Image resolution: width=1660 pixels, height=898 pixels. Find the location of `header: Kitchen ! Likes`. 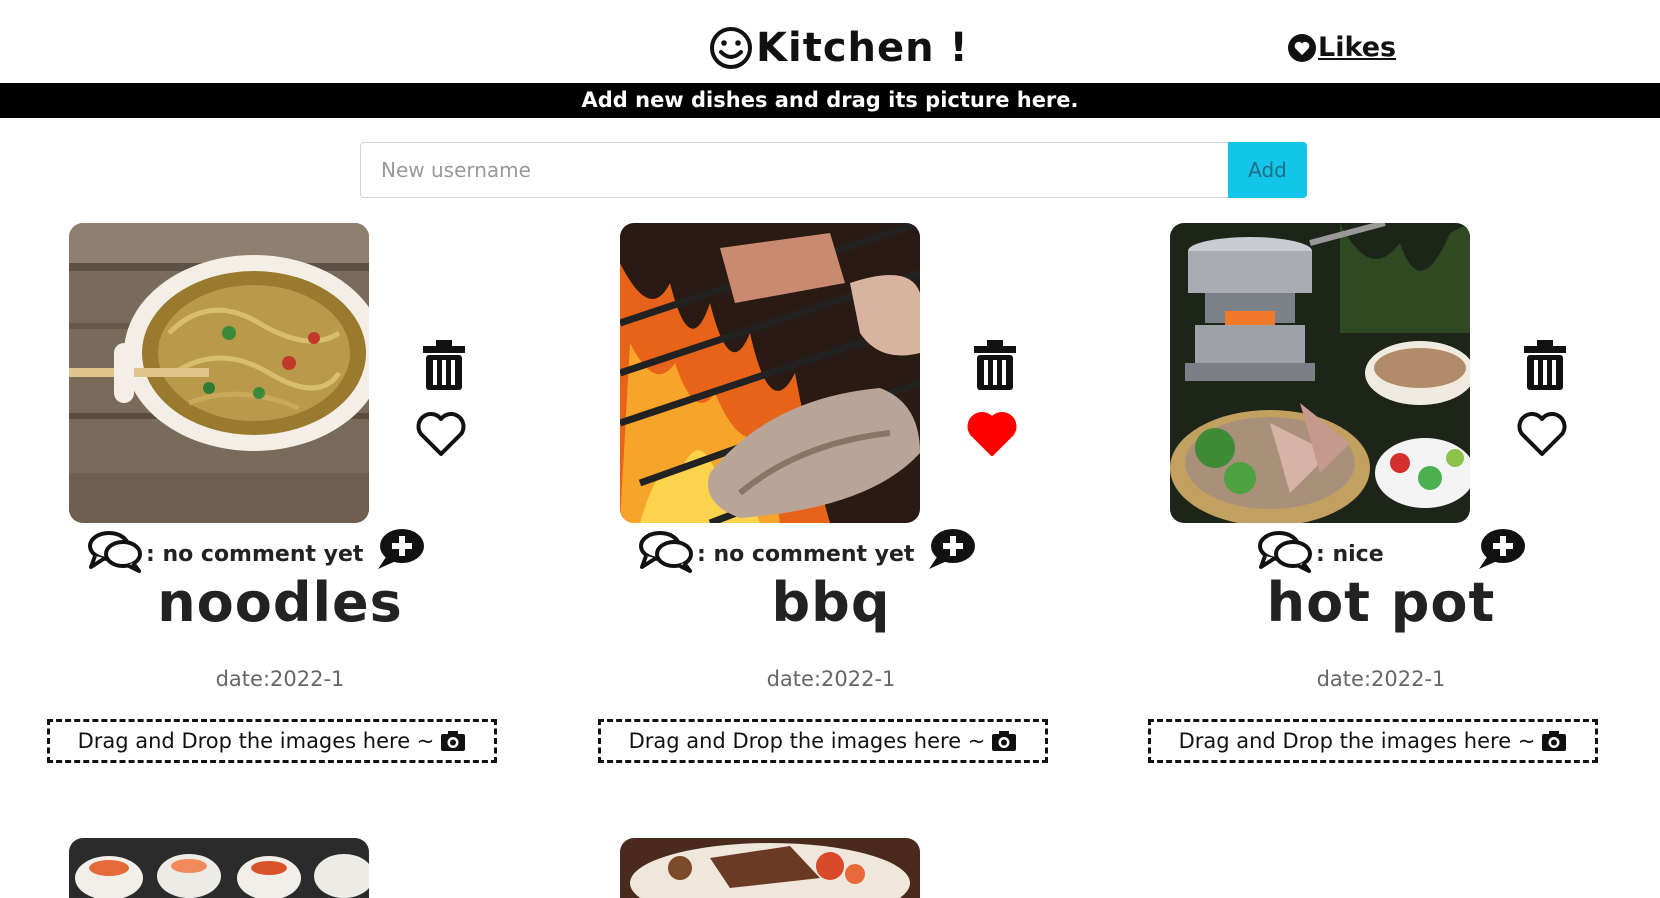

header: Kitchen ! Likes is located at coordinates (830, 41).